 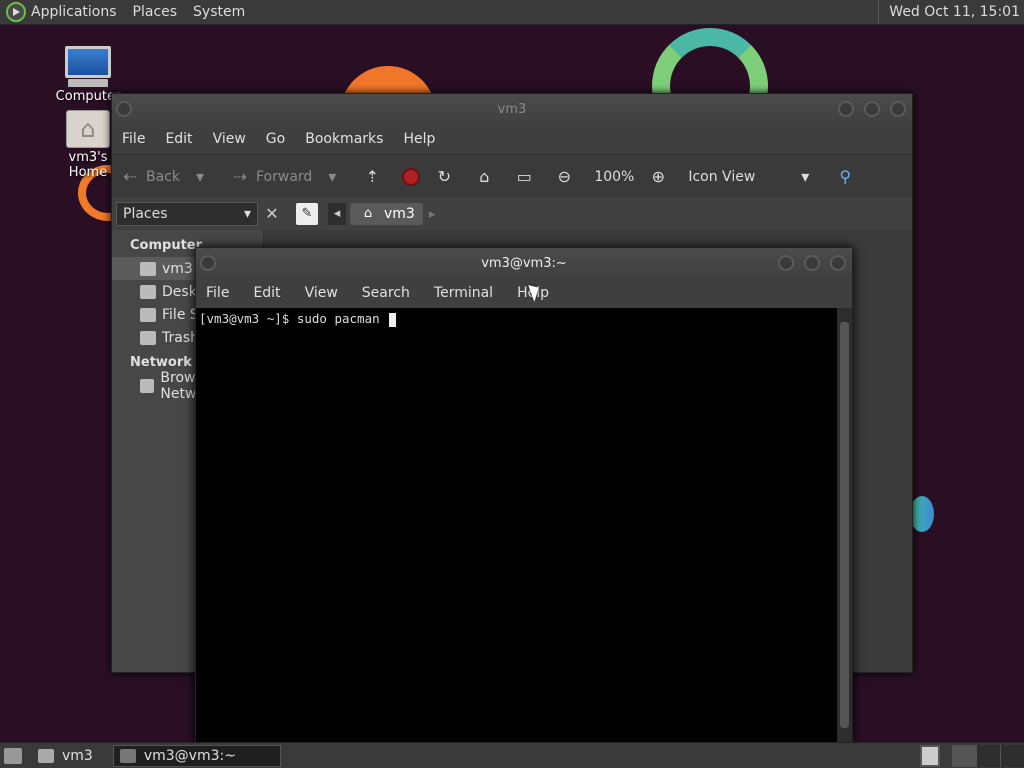 I want to click on menu-help: Help, so click(x=419, y=139).